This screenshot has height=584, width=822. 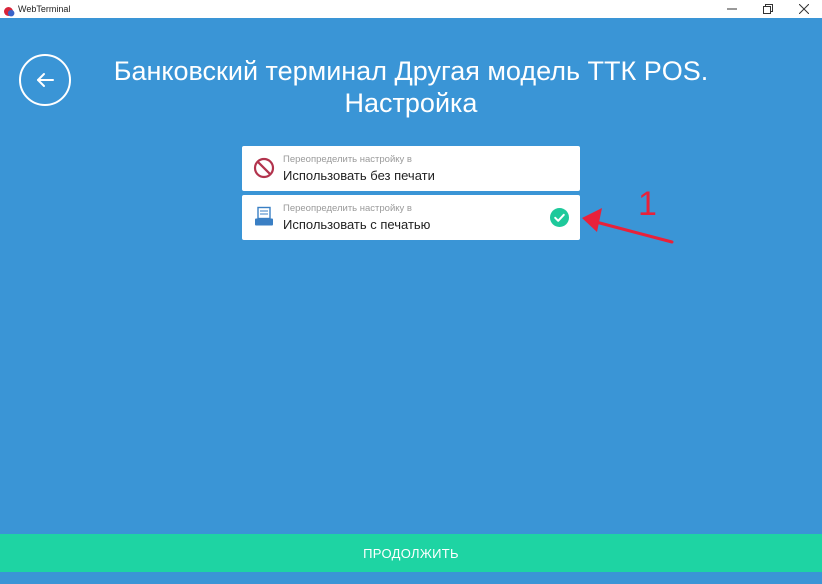 I want to click on close-button, so click(x=804, y=9).